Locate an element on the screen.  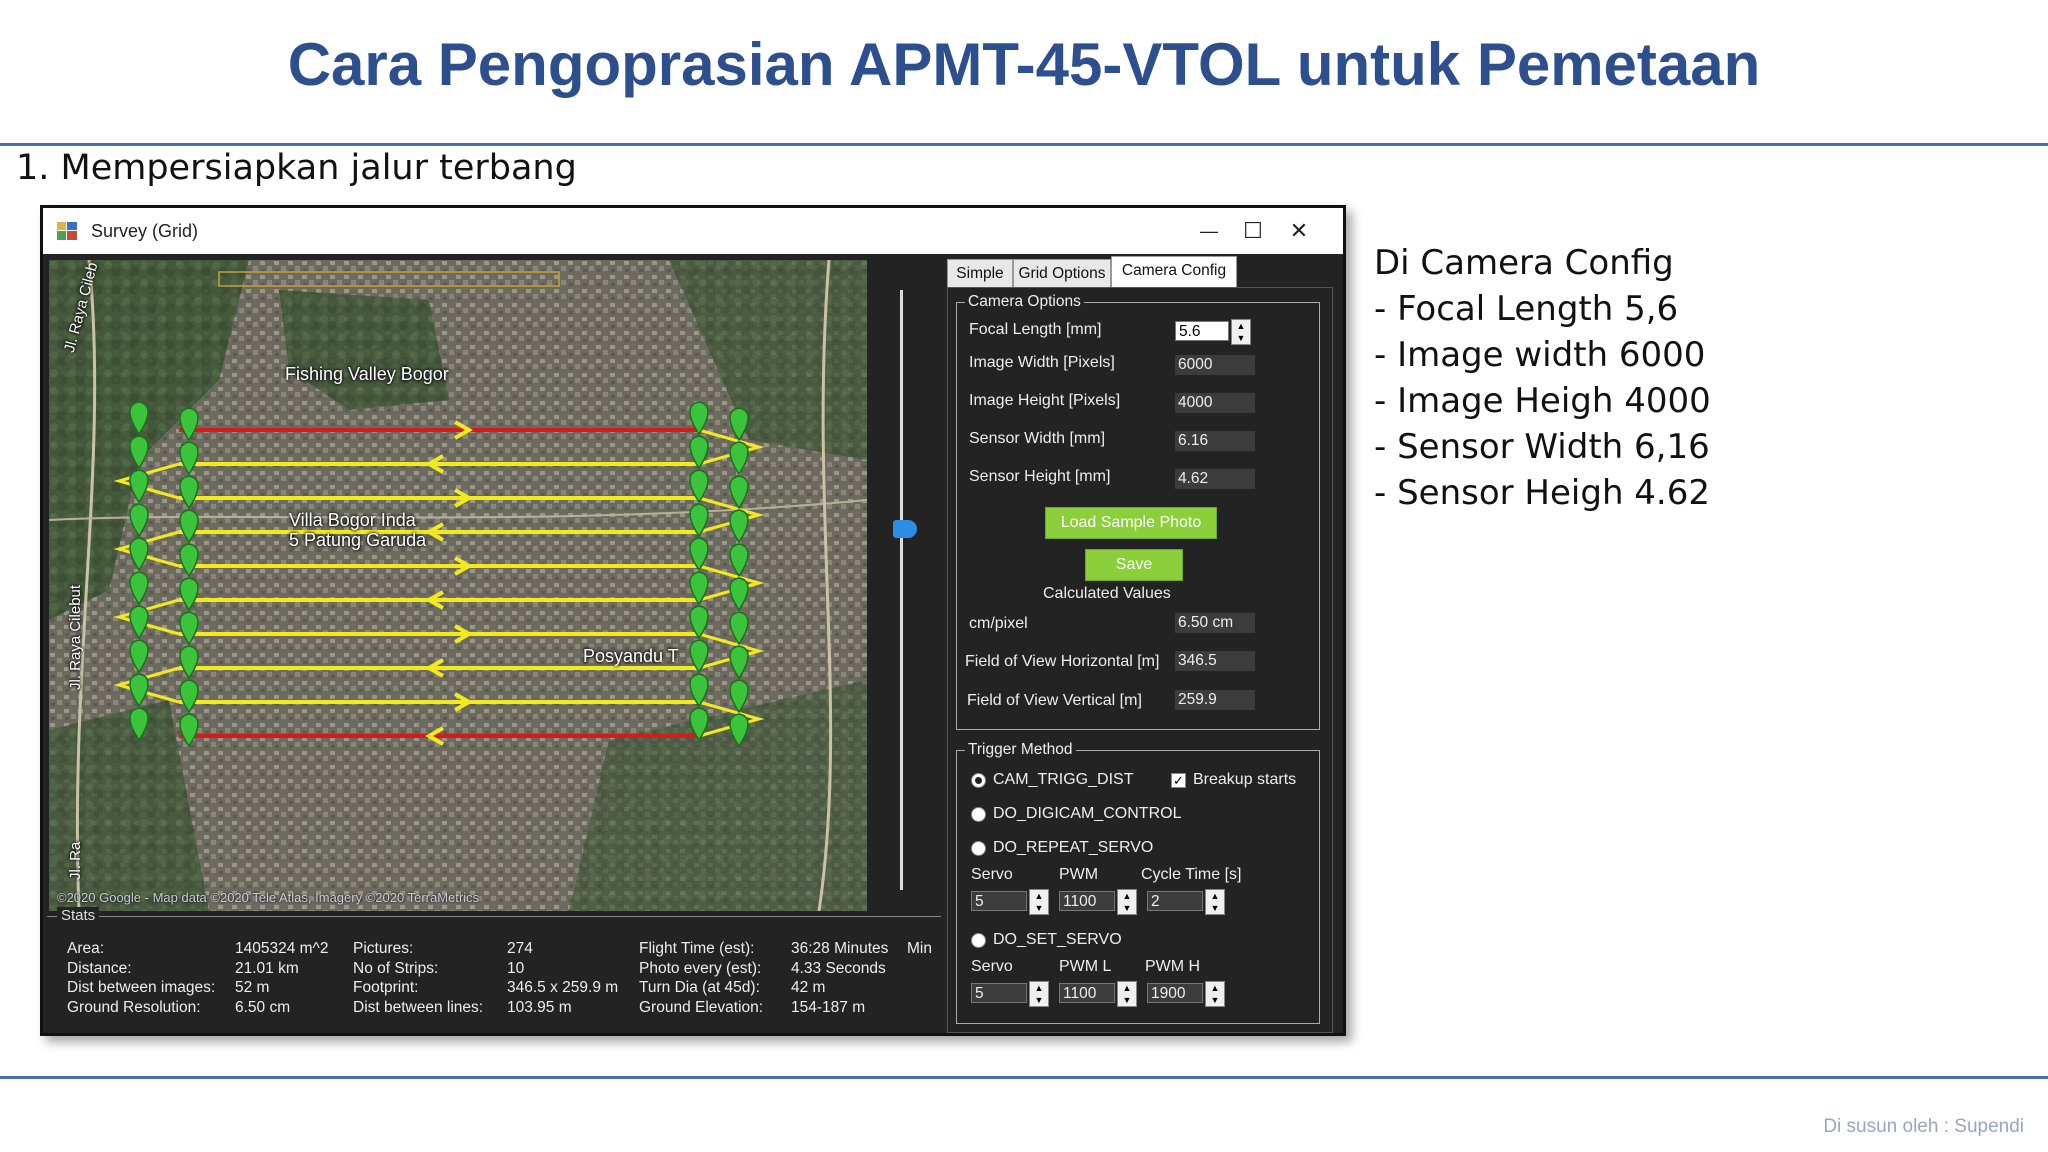
fov-horizontal-label: Field of View Horizontal [m] is located at coordinates (1062, 661).